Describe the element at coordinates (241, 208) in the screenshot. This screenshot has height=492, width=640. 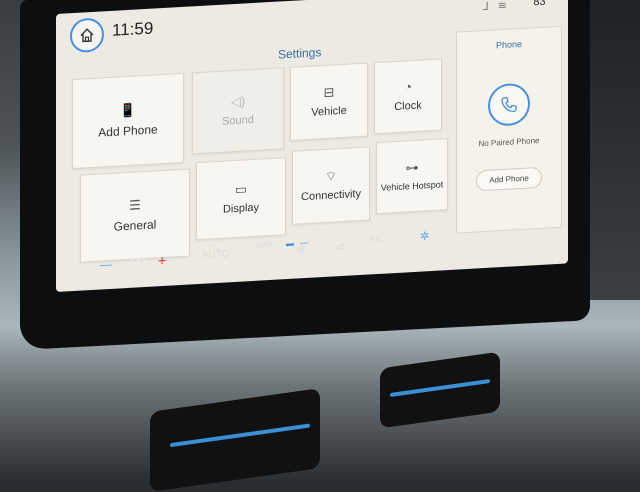
I see `tile-label: Display` at that location.